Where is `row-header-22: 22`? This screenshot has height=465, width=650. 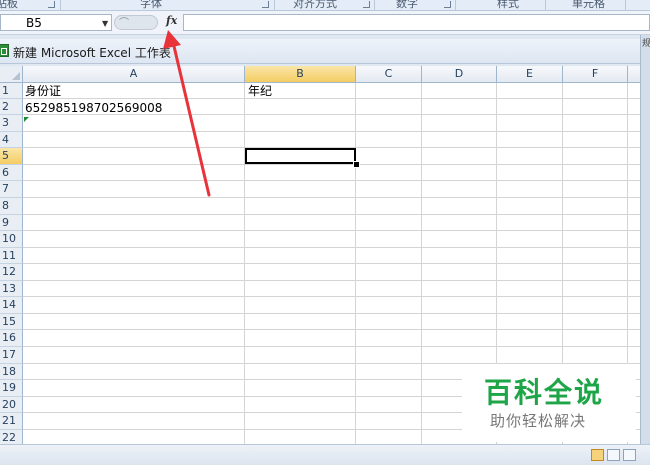 row-header-22: 22 is located at coordinates (11, 437).